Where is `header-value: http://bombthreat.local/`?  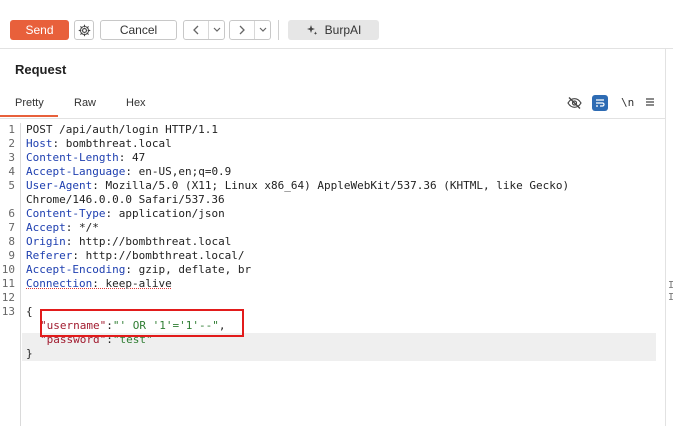
header-value: http://bombthreat.local/ is located at coordinates (161, 255).